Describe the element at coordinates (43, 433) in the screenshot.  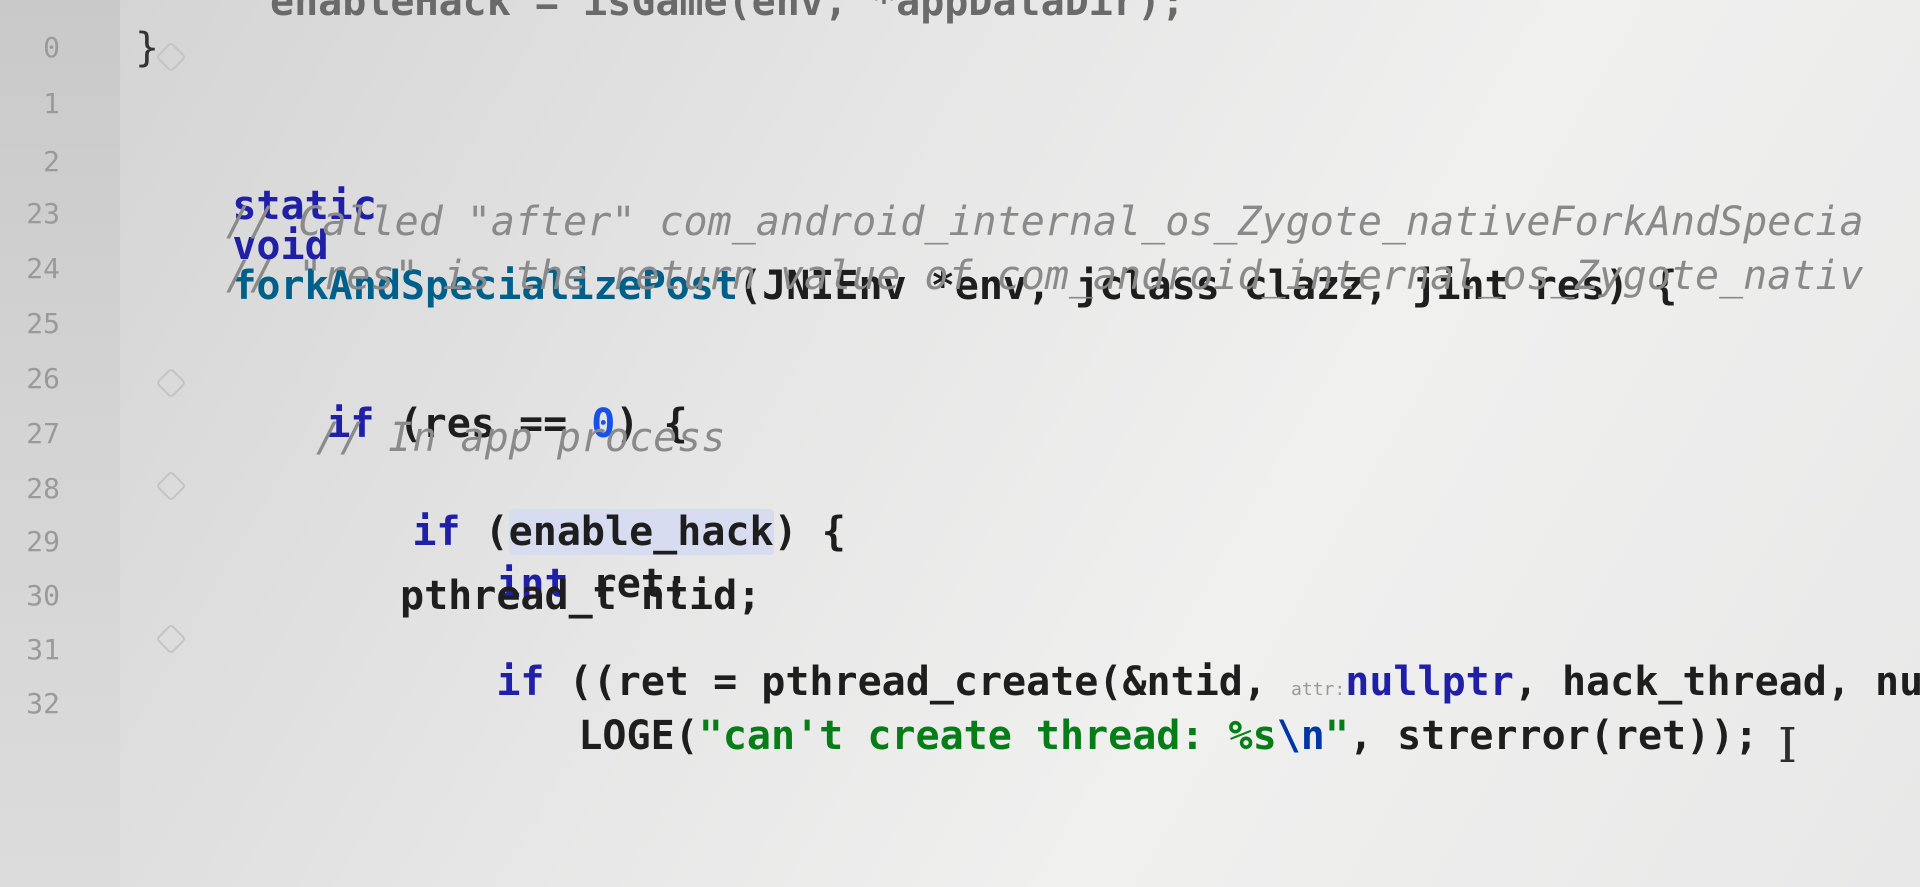
I see `line-number: 27` at that location.